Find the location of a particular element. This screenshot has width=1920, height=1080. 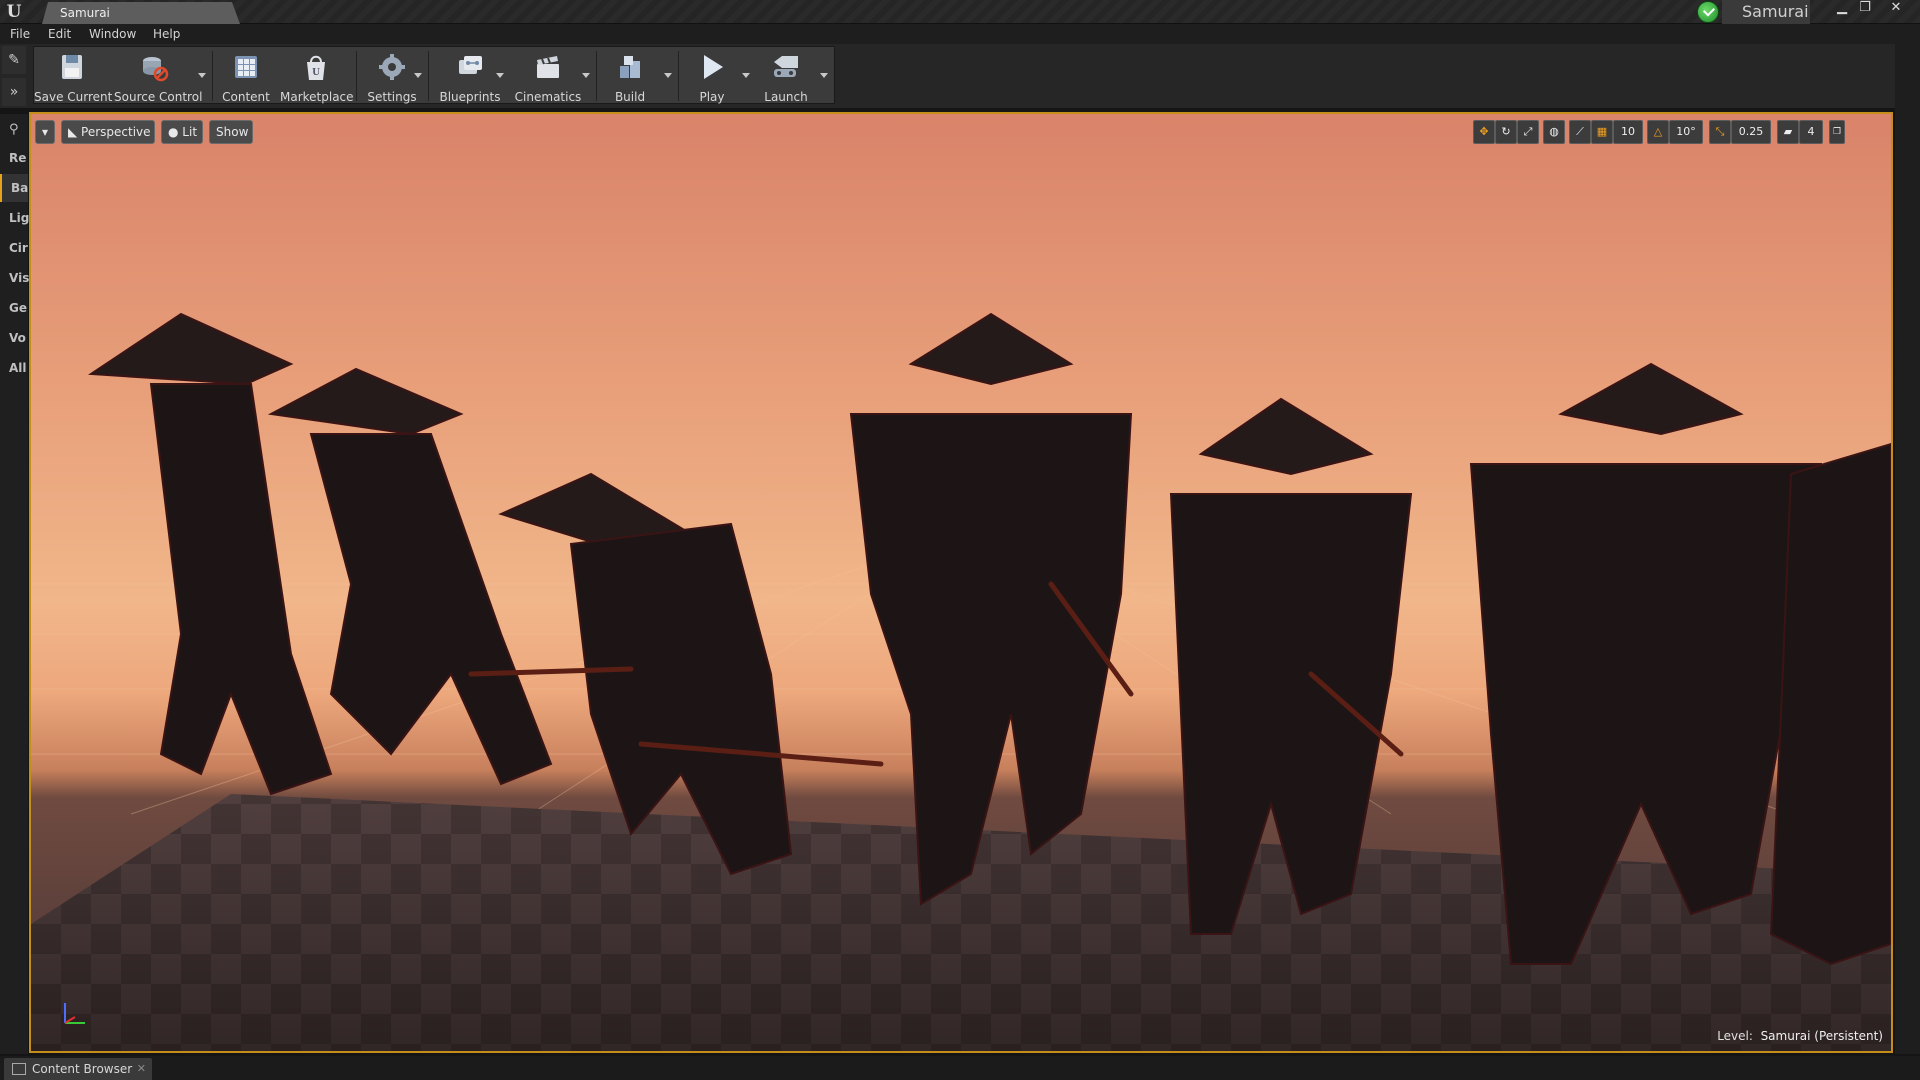

modes-tab-geometry: Ge is located at coordinates (14, 308).